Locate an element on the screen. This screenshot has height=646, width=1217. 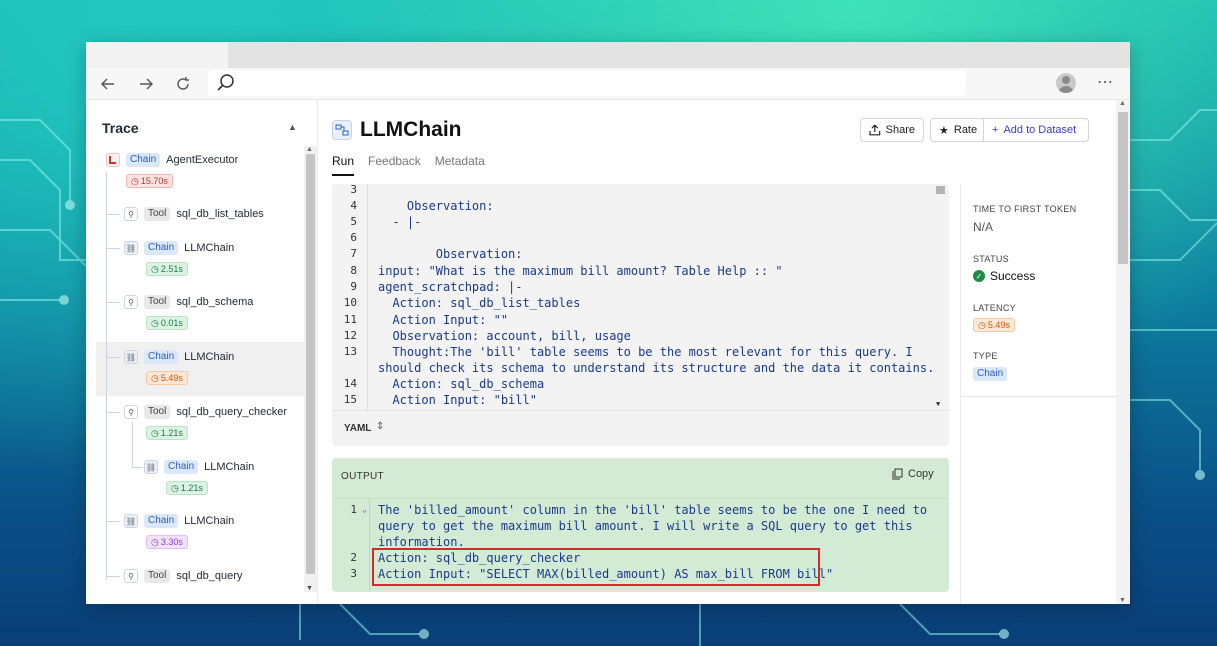
format-selector: YAML is located at coordinates (357, 428).